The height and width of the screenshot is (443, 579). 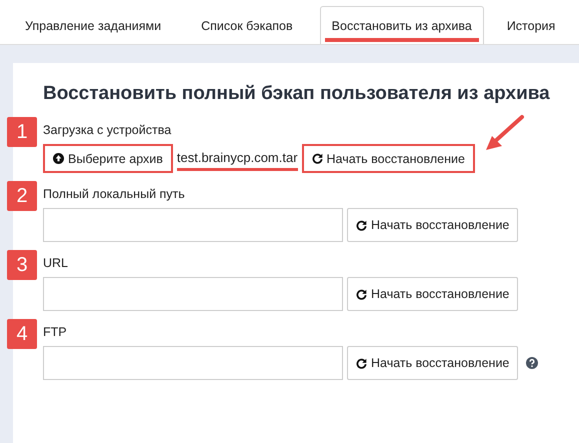 I want to click on choose-archive-button: Выберите архив, so click(x=108, y=158).